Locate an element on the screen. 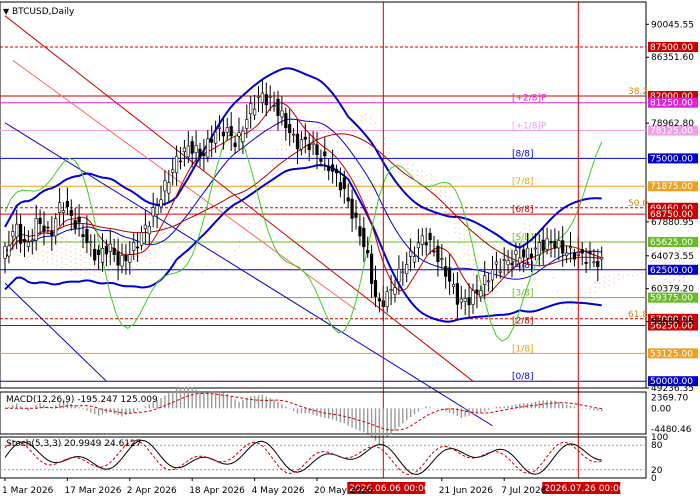 The width and height of the screenshot is (700, 500). level-price-label: 65625.00 is located at coordinates (671, 243).